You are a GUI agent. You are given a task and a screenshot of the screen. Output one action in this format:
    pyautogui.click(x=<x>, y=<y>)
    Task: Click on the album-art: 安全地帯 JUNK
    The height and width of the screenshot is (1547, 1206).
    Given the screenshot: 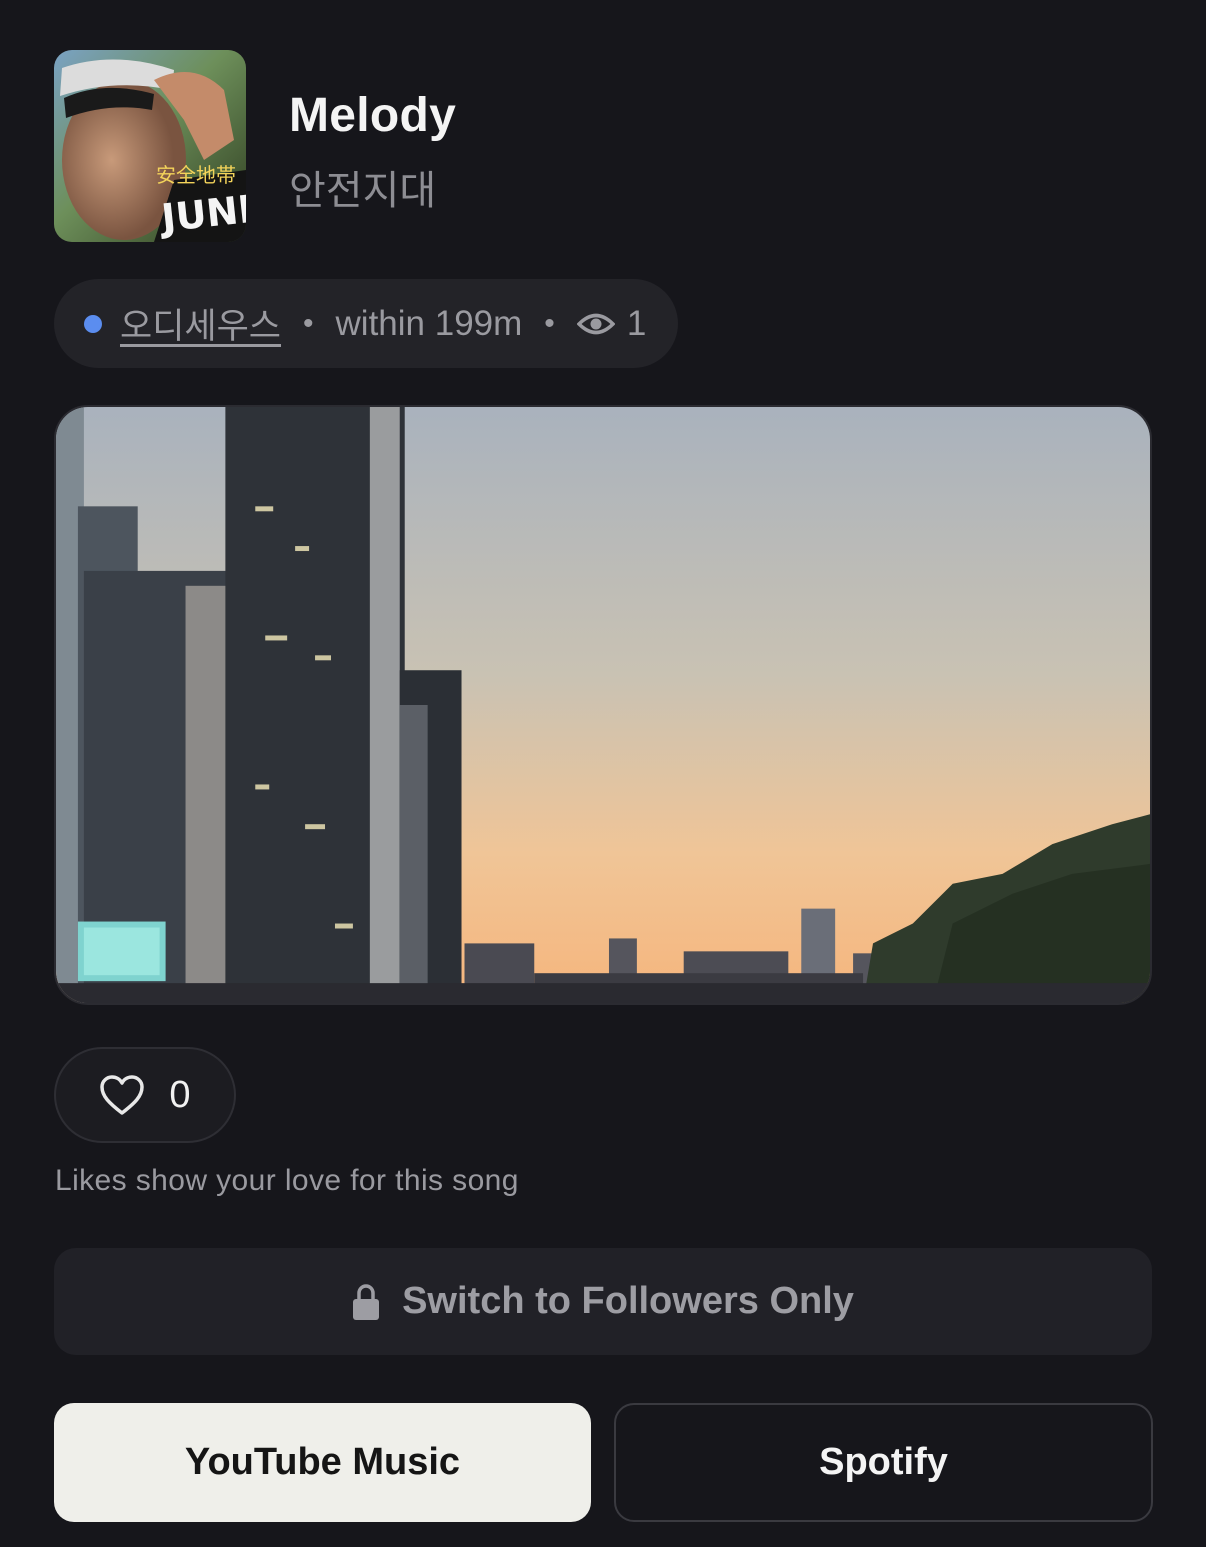 What is the action you would take?
    pyautogui.click(x=150, y=146)
    